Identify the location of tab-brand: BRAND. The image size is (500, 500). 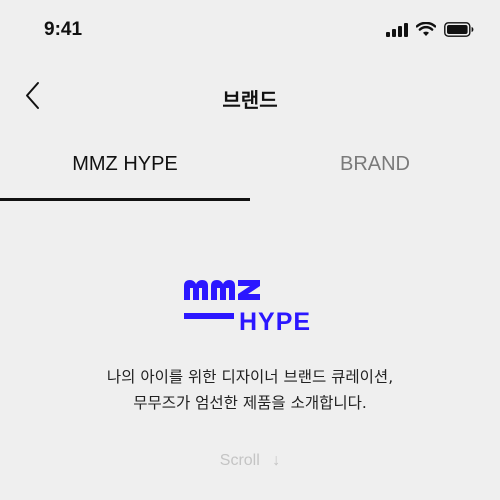
(375, 171).